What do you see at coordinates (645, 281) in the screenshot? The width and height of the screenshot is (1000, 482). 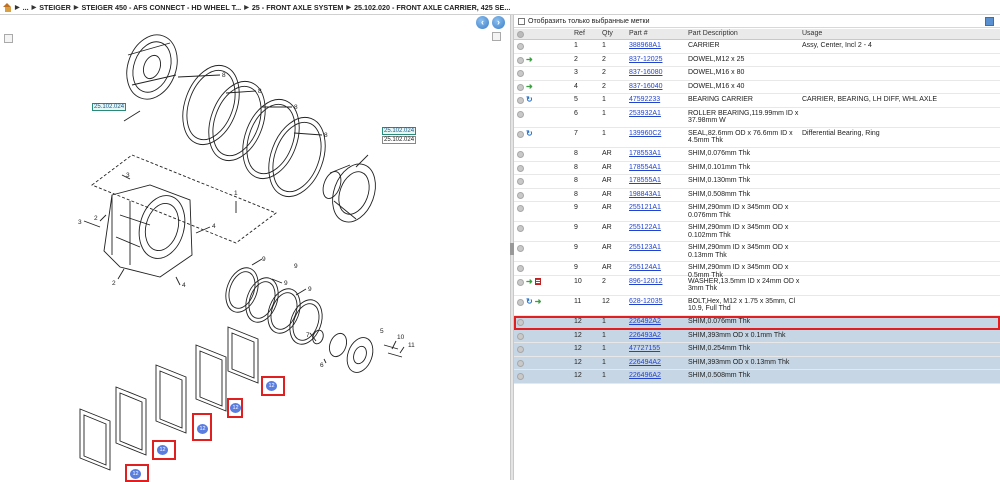 I see `part-number-link: 896-12012` at bounding box center [645, 281].